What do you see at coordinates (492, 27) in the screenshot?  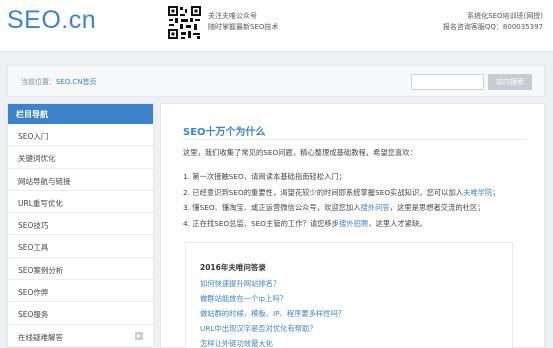 I see `contact-qq: 报名咨询客服QQ：800035397` at bounding box center [492, 27].